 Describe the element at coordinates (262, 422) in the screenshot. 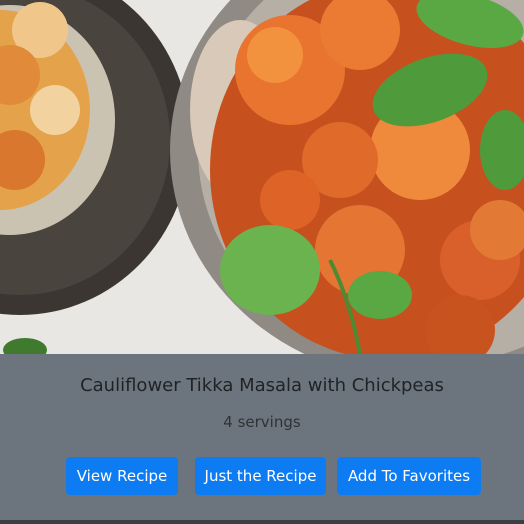

I see `recipe-servings: 4 servings` at that location.